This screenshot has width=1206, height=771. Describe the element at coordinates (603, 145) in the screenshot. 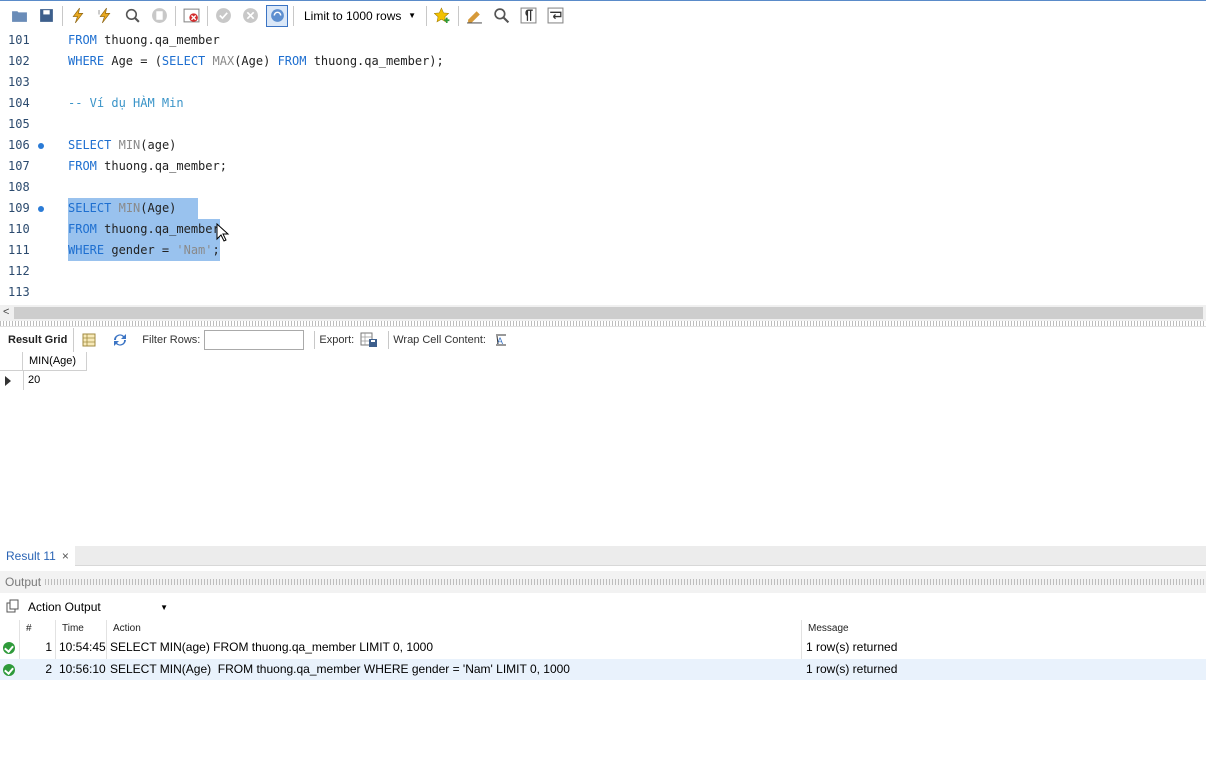

I see `code-line: 106 SELECT MIN(age)` at that location.